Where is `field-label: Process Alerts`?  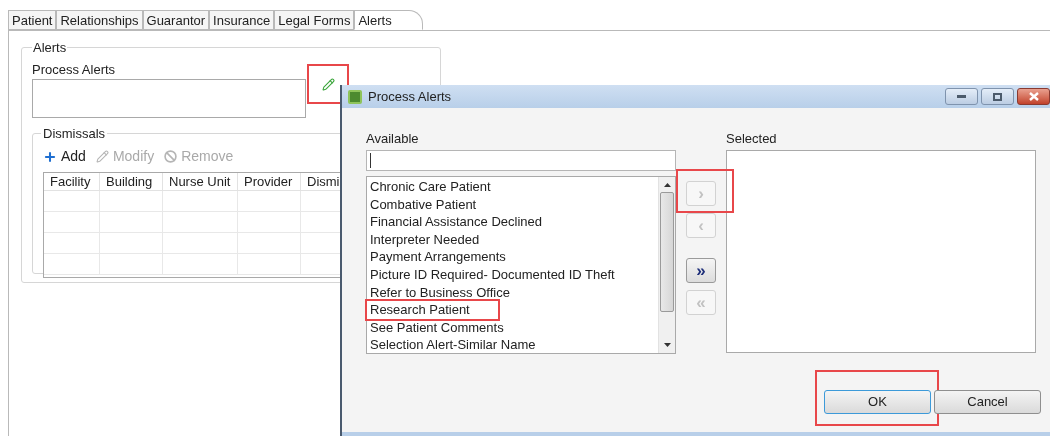 field-label: Process Alerts is located at coordinates (74, 69).